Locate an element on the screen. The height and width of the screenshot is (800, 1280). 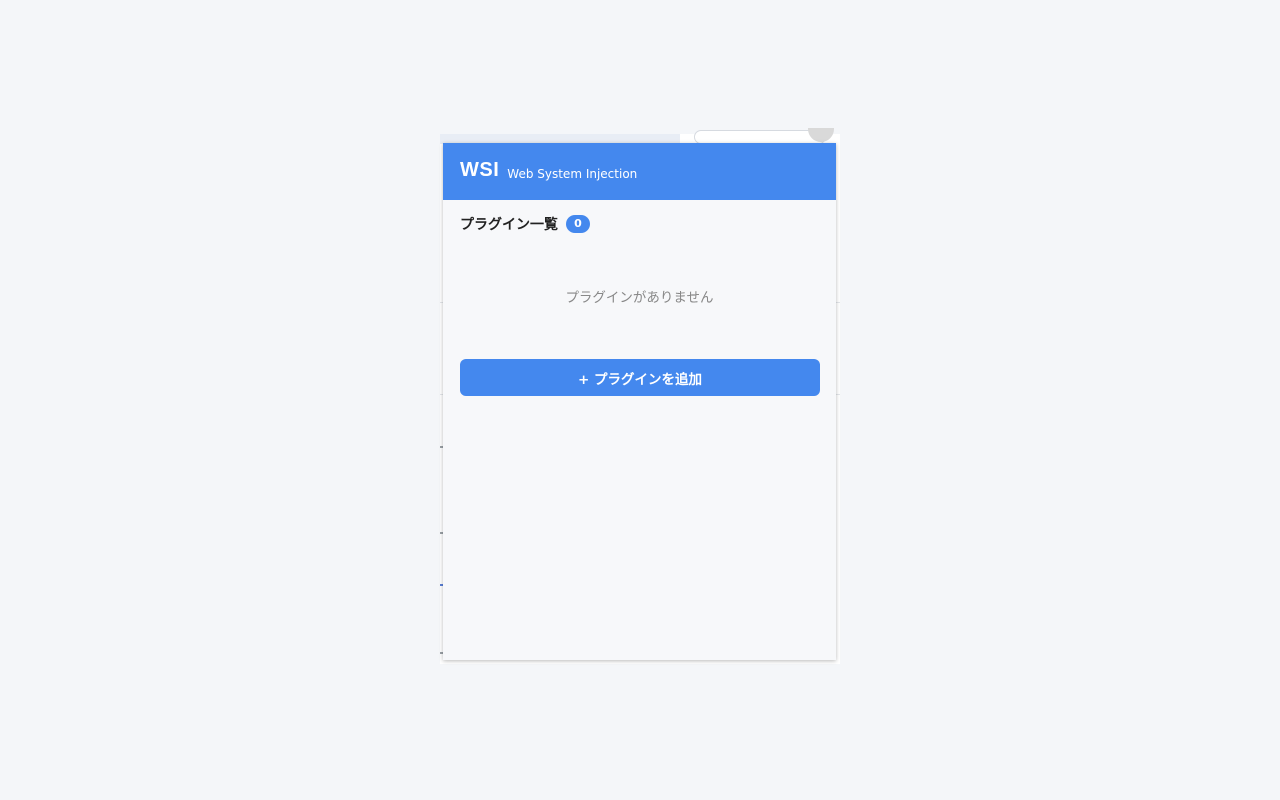
add-plugin-button: + プラグインを追加 is located at coordinates (640, 377).